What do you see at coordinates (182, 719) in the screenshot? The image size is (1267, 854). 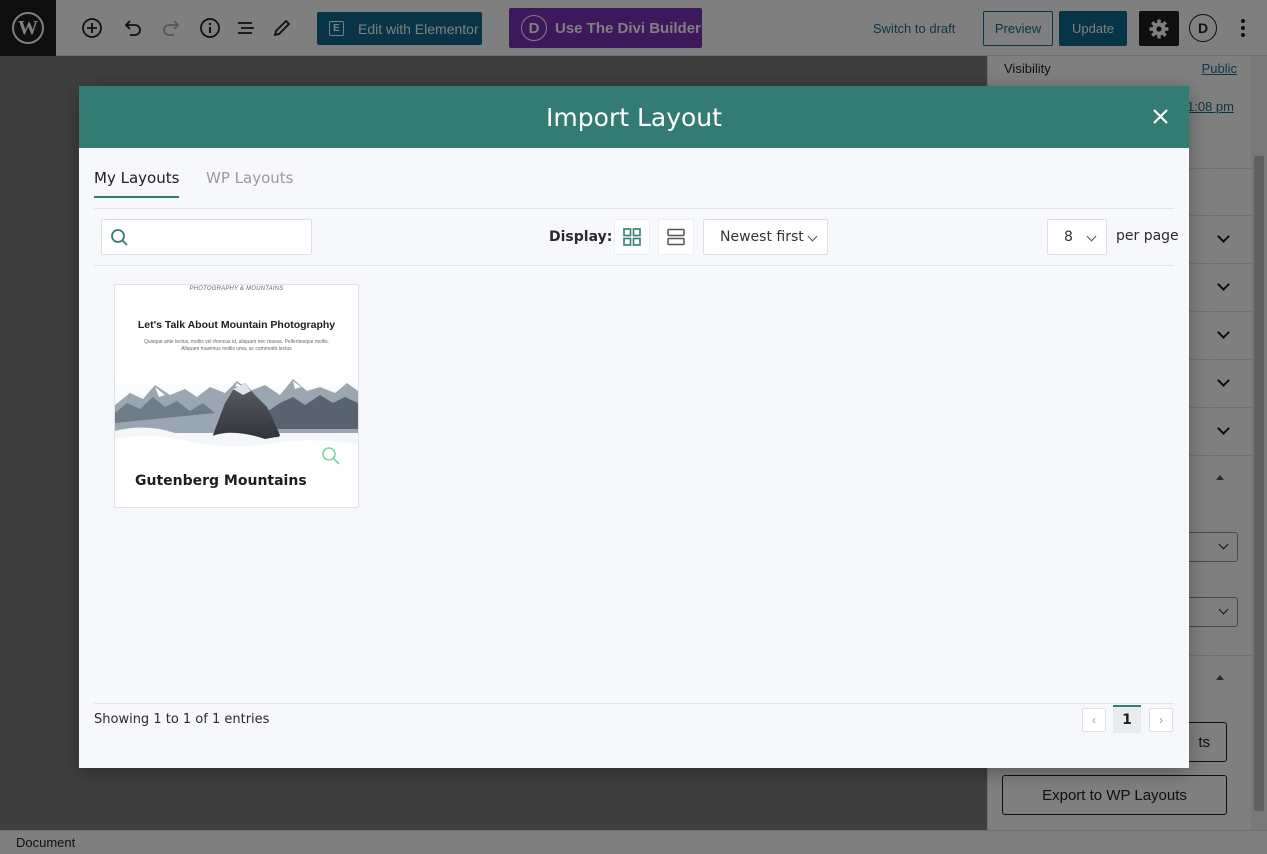 I see `entries-count-text: Showing 1 to 1 of 1 entries` at bounding box center [182, 719].